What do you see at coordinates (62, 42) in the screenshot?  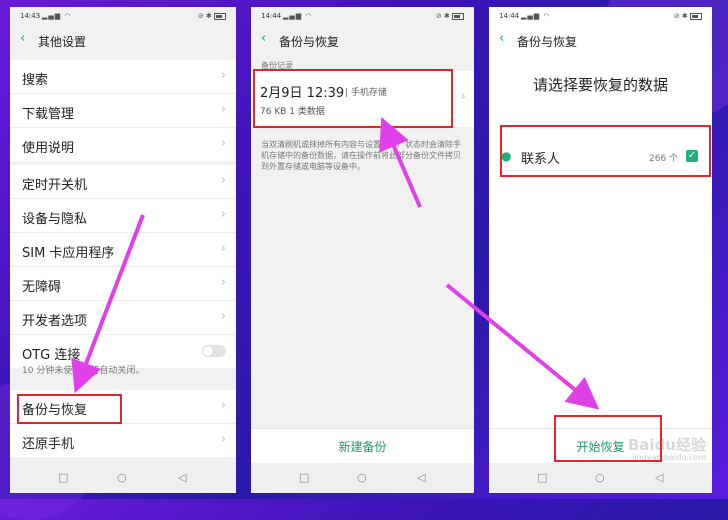 I see `page-title: 其他设置` at bounding box center [62, 42].